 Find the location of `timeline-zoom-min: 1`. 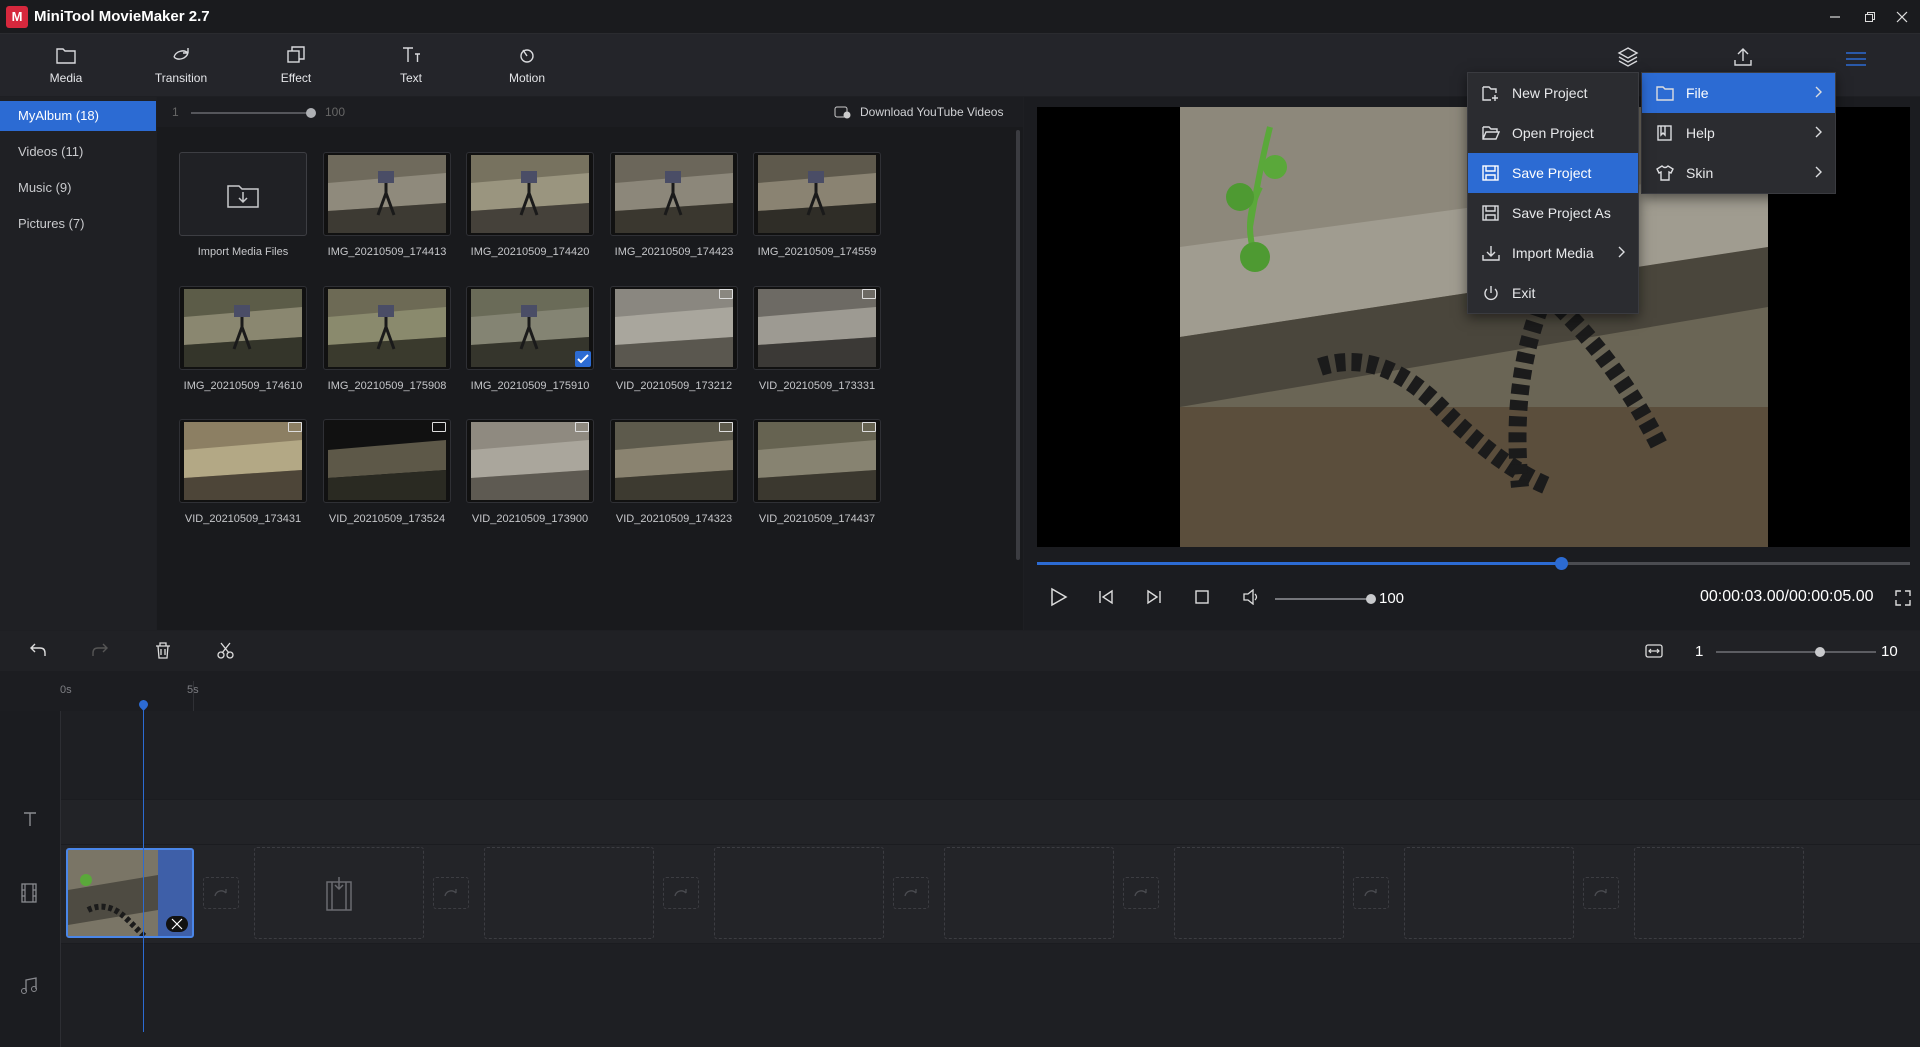

timeline-zoom-min: 1 is located at coordinates (1699, 651).